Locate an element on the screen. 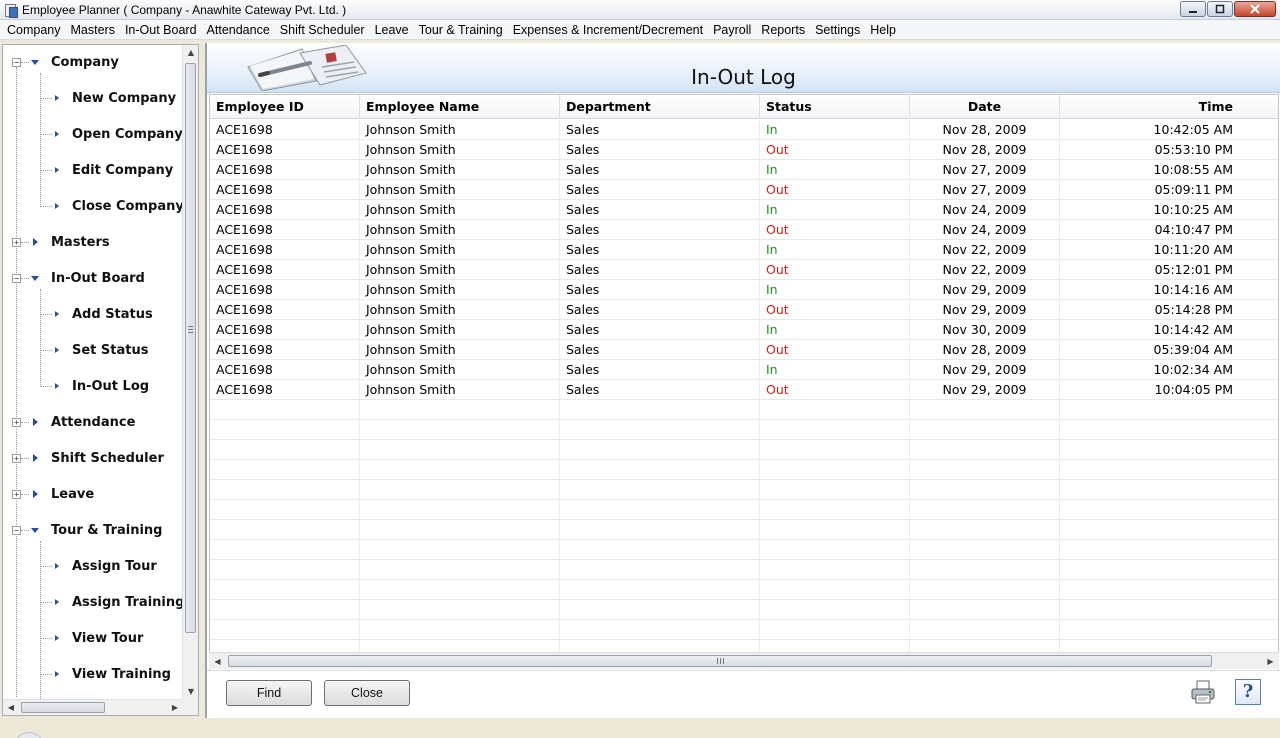 This screenshot has width=1280, height=738. menu-tour-training: Tour & Training is located at coordinates (461, 30).